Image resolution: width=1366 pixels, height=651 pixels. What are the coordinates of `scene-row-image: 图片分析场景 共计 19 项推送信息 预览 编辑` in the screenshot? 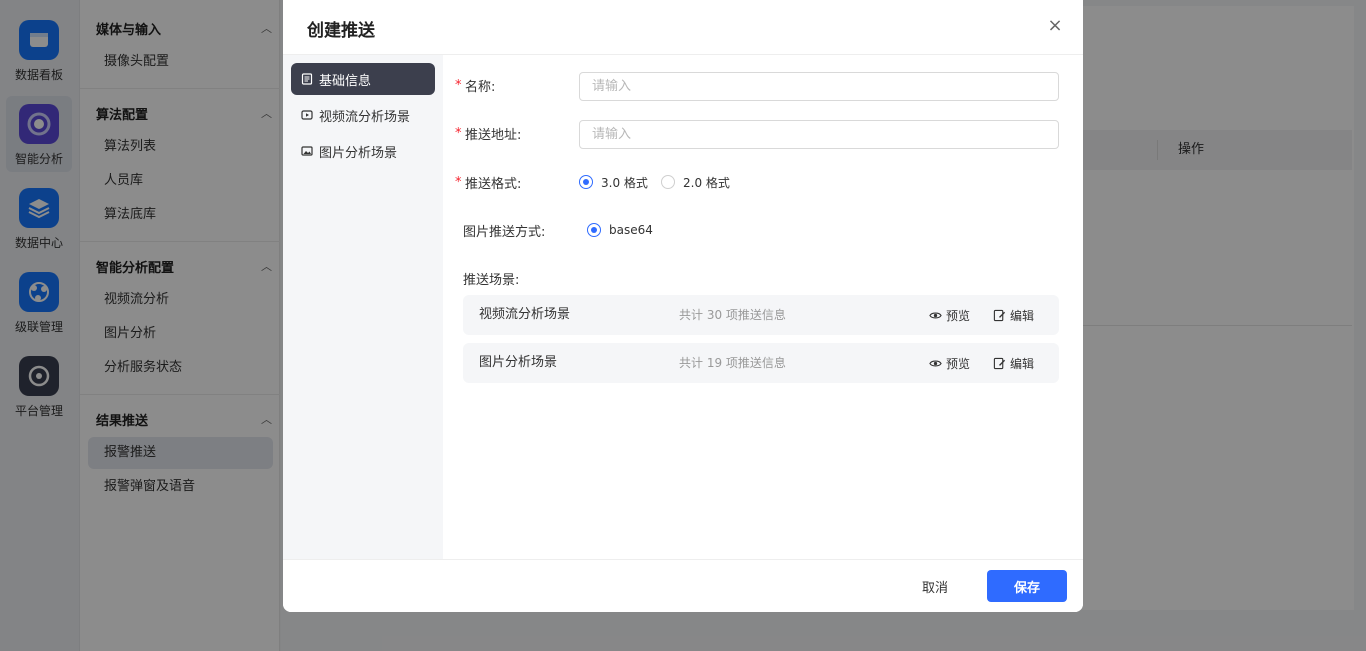 It's located at (761, 363).